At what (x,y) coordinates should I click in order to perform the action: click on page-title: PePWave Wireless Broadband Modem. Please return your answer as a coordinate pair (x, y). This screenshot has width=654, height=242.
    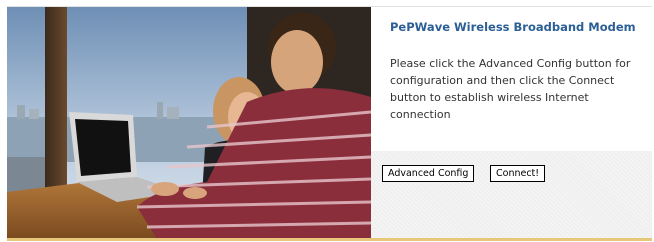
    Looking at the image, I should click on (513, 27).